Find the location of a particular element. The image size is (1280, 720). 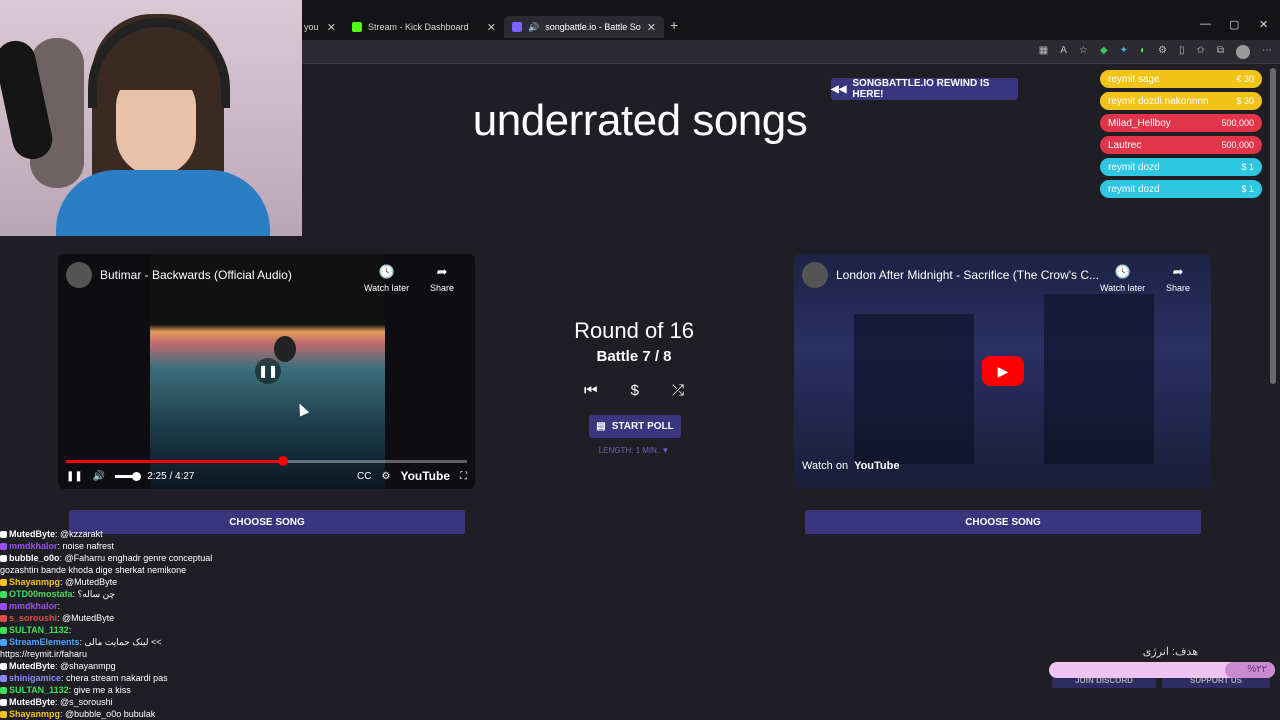

rewind-icon: ◀◀ is located at coordinates (839, 89).